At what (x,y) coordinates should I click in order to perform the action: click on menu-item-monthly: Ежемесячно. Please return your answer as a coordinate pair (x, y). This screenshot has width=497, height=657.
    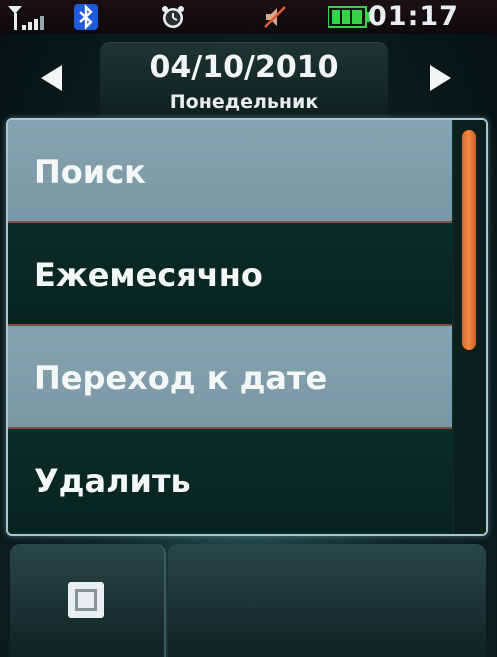
    Looking at the image, I should click on (230, 274).